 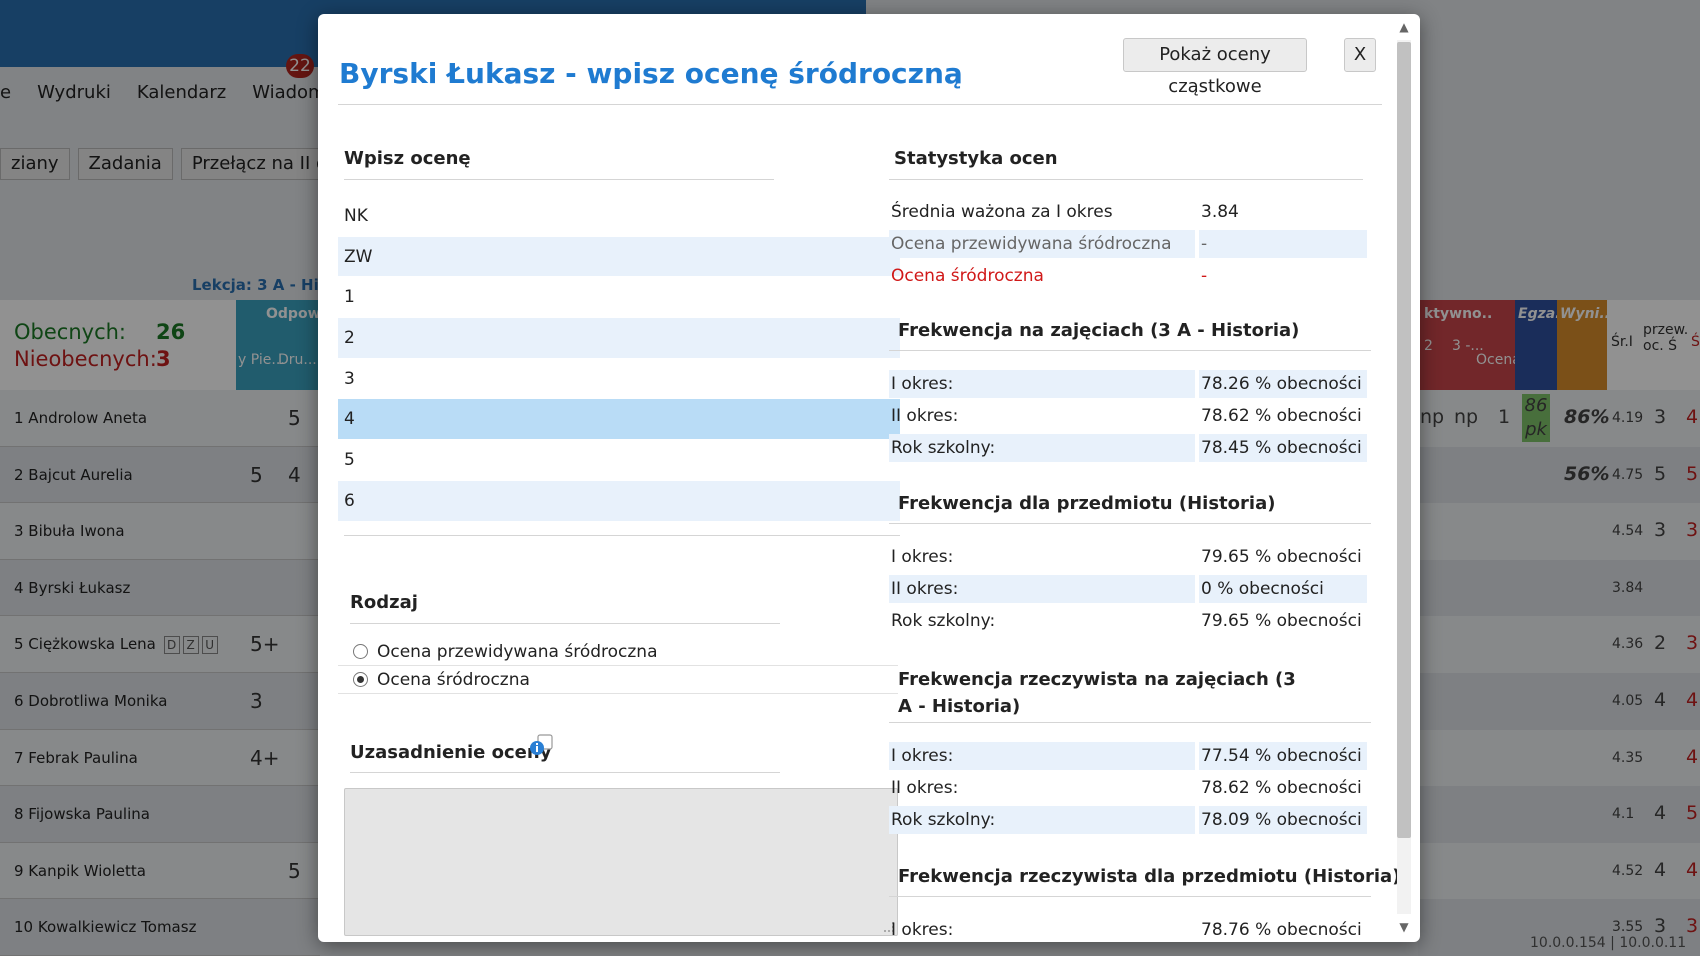 What do you see at coordinates (1099, 330) in the screenshot?
I see `attendance-heading: Frekwencja na zajęciach (3 A - Historia)` at bounding box center [1099, 330].